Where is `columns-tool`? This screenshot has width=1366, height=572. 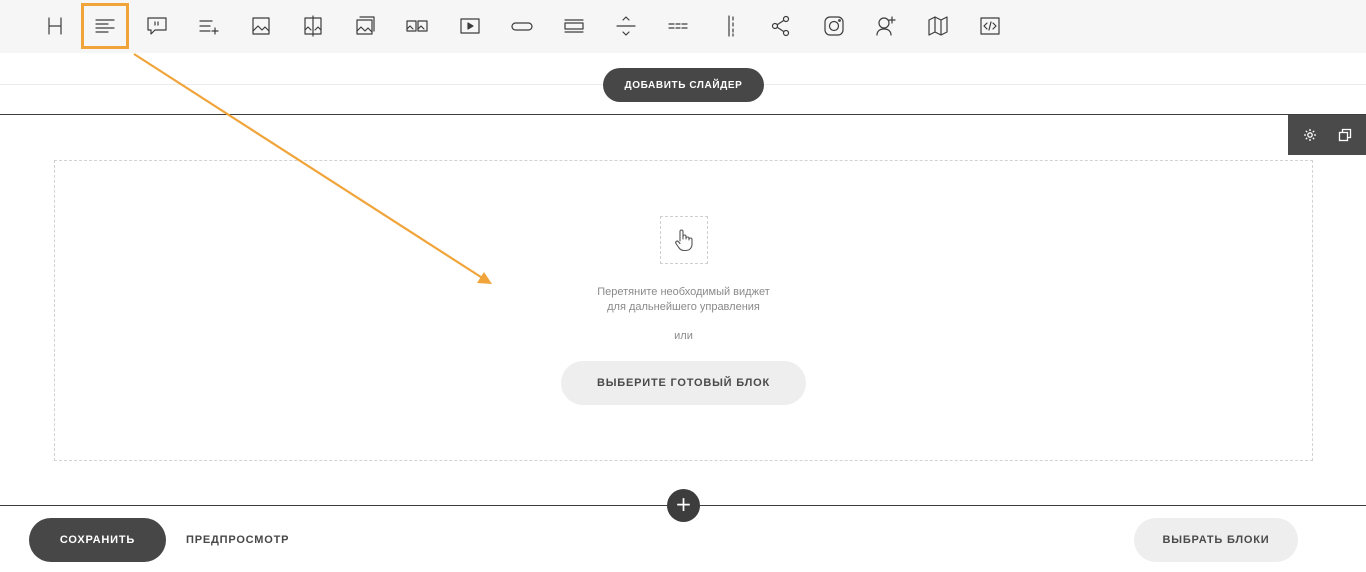 columns-tool is located at coordinates (731, 26).